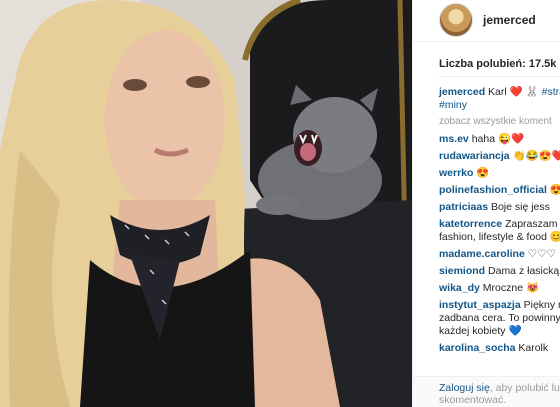 This screenshot has height=407, width=560. I want to click on post-author-username: jemerced, so click(509, 20).